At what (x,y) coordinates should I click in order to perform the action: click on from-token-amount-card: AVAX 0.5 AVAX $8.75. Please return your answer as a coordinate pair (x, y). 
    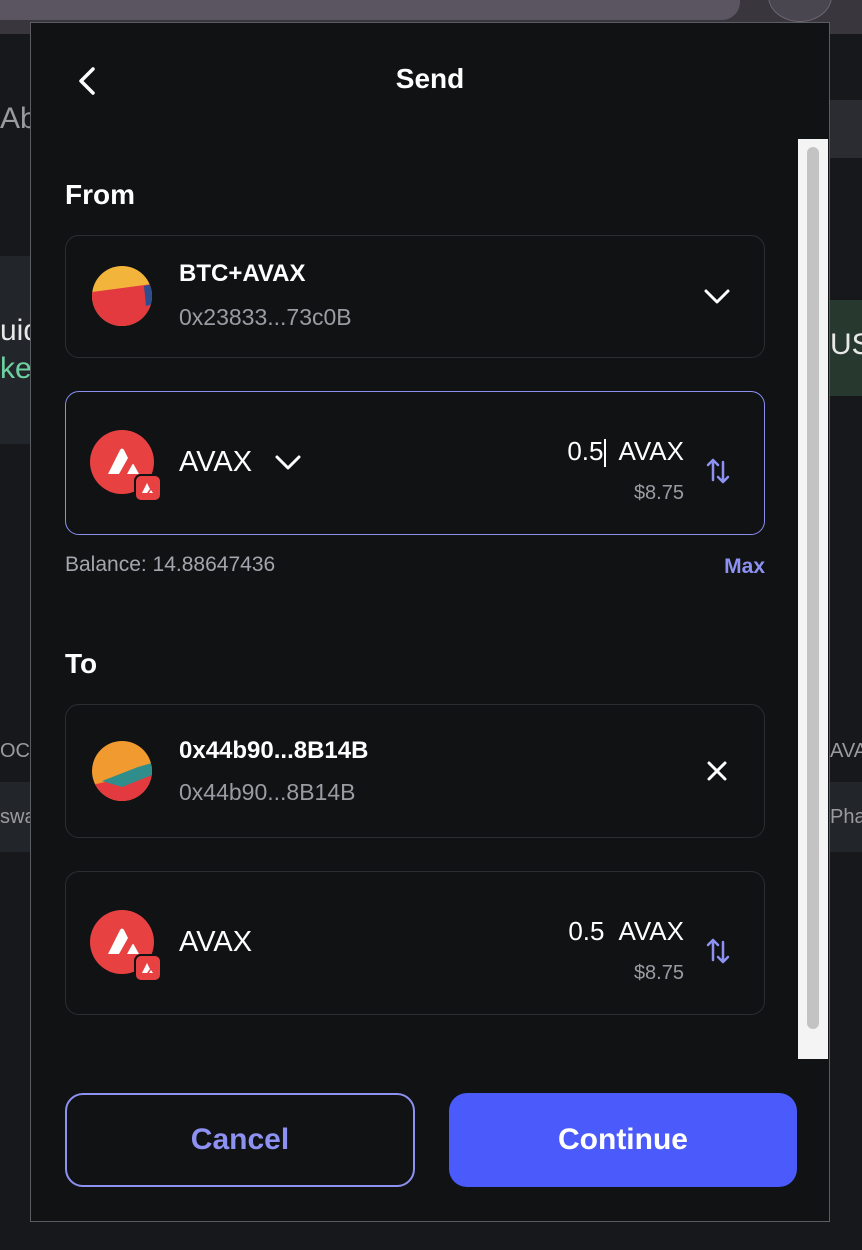
    Looking at the image, I should click on (415, 463).